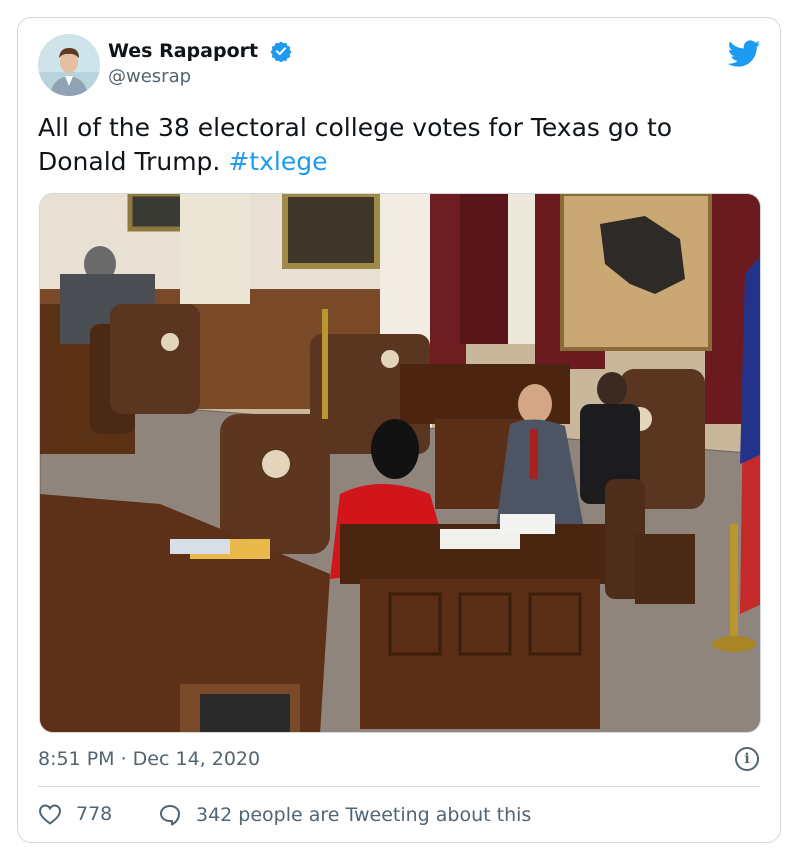 The width and height of the screenshot is (800, 867). I want to click on tweet-timestamp: 8:51 PM · Dec 14, 2020, so click(149, 759).